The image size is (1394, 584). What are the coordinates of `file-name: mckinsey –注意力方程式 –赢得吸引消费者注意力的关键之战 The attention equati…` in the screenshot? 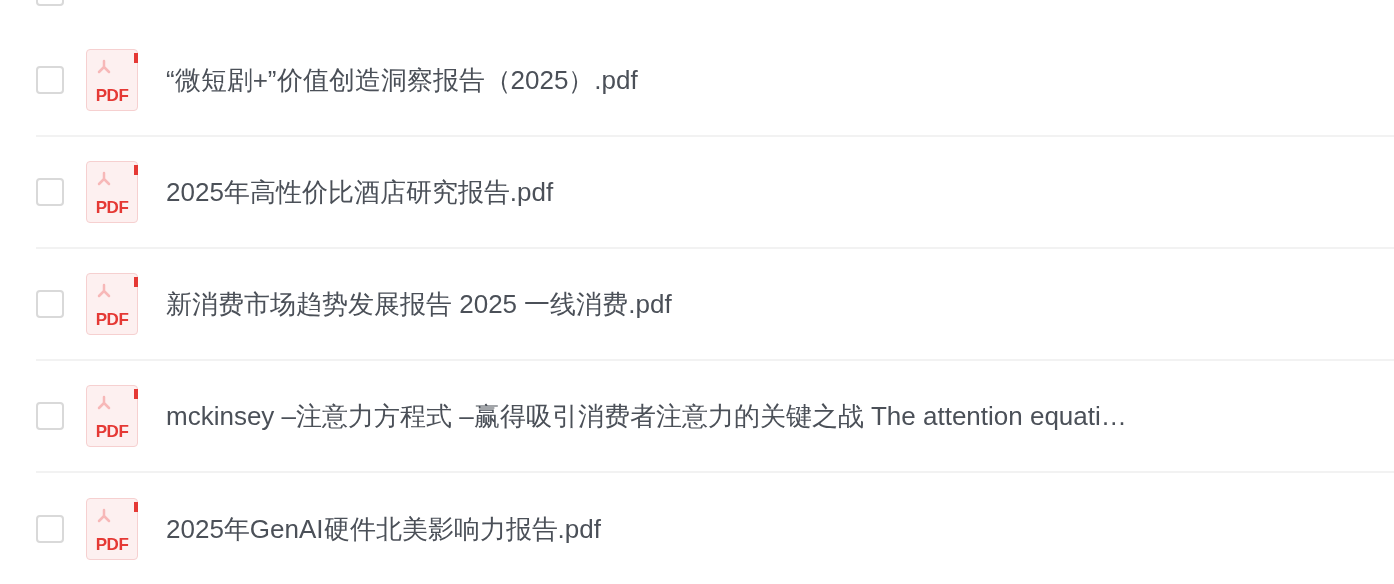 It's located at (646, 416).